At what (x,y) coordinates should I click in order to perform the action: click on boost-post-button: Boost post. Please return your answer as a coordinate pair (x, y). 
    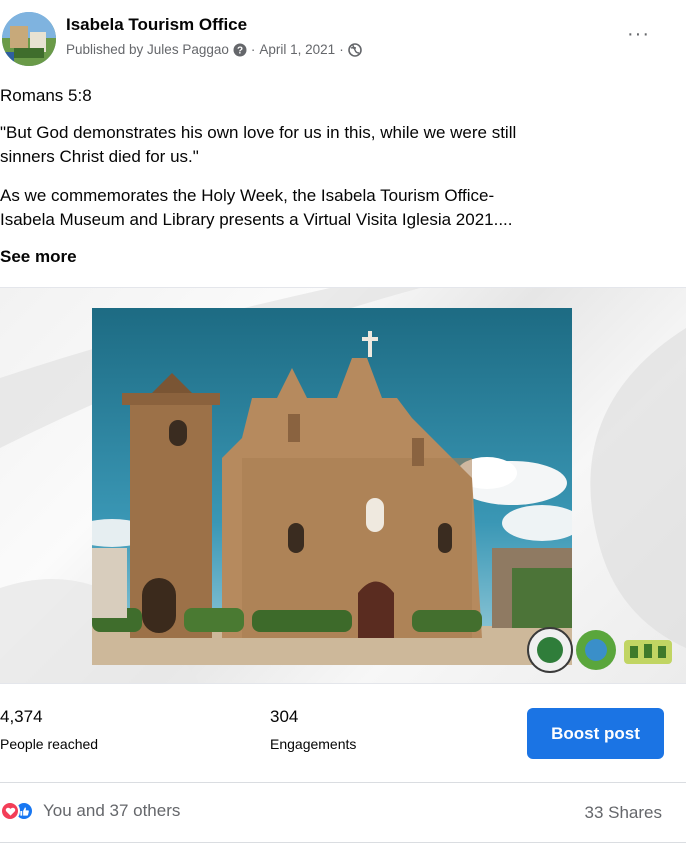
    Looking at the image, I should click on (595, 733).